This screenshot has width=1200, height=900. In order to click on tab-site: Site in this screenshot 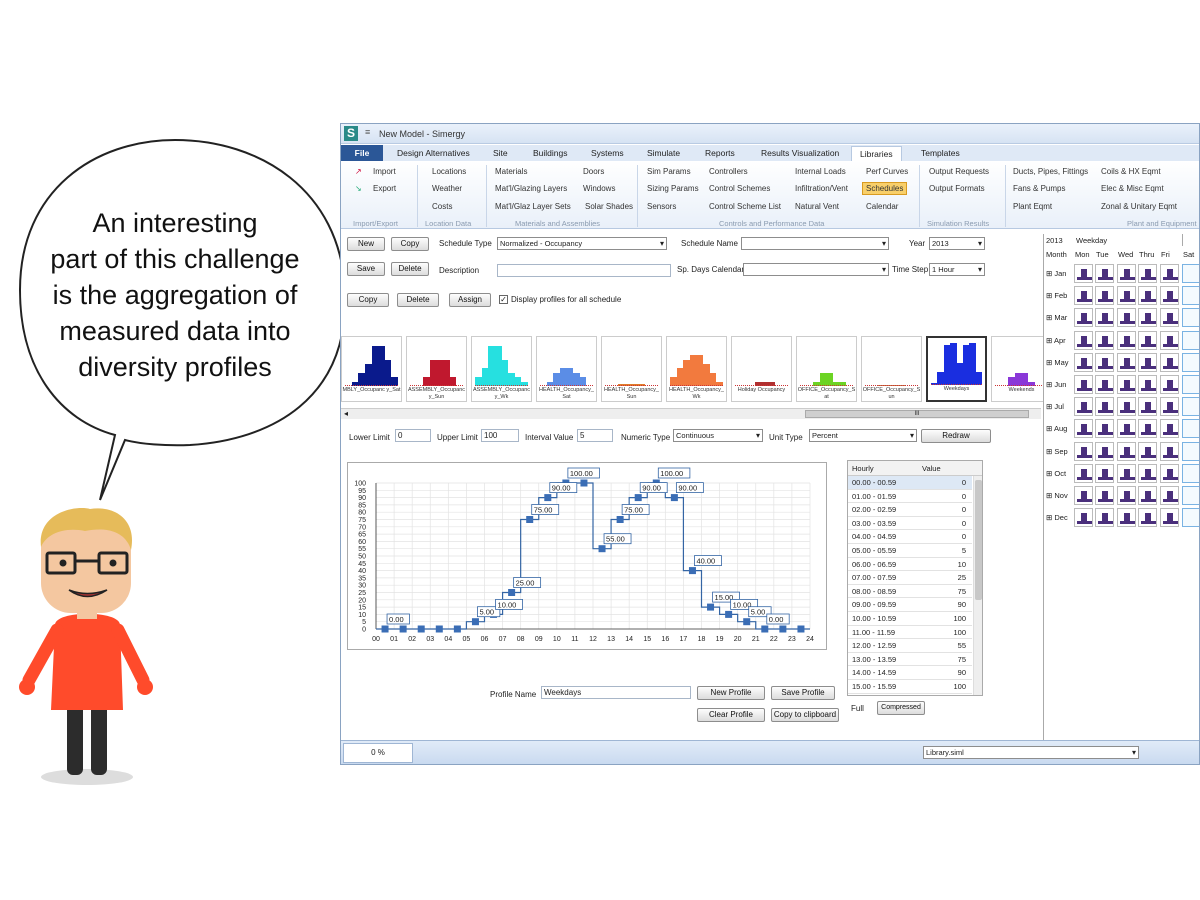, I will do `click(500, 153)`.